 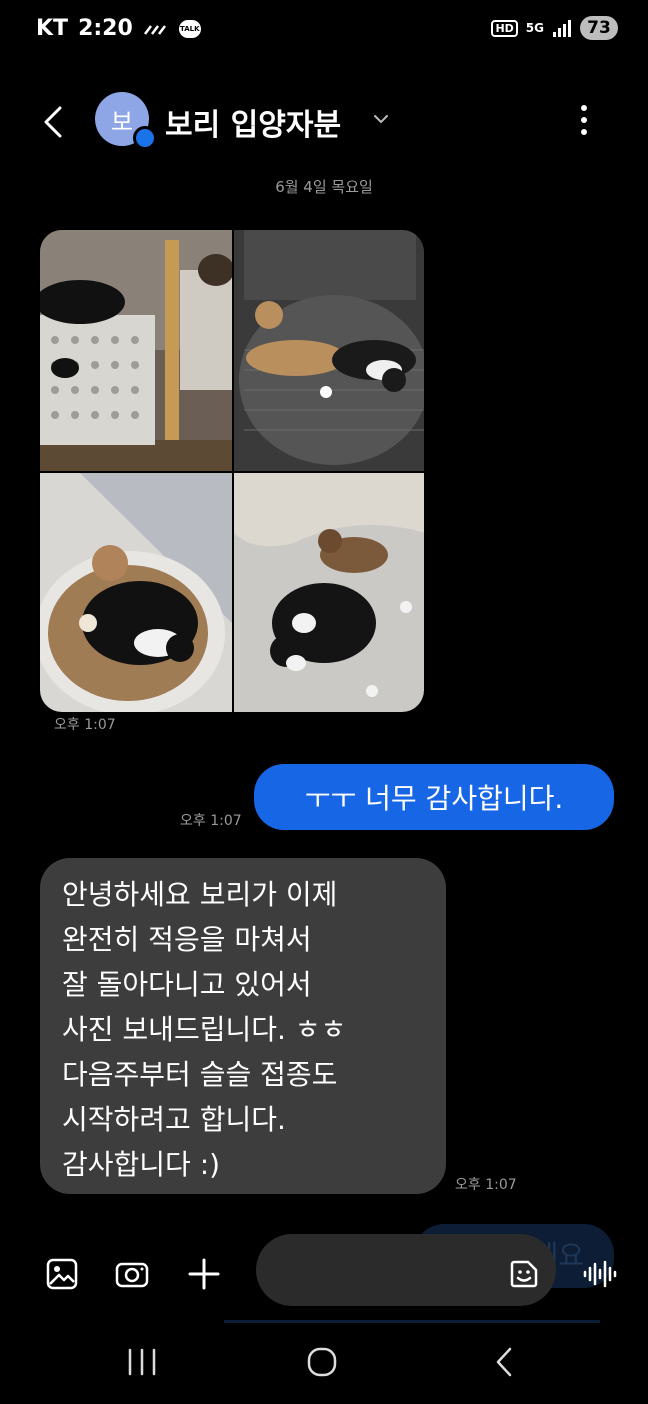 What do you see at coordinates (204, 1274) in the screenshot?
I see `add-attachment-button` at bounding box center [204, 1274].